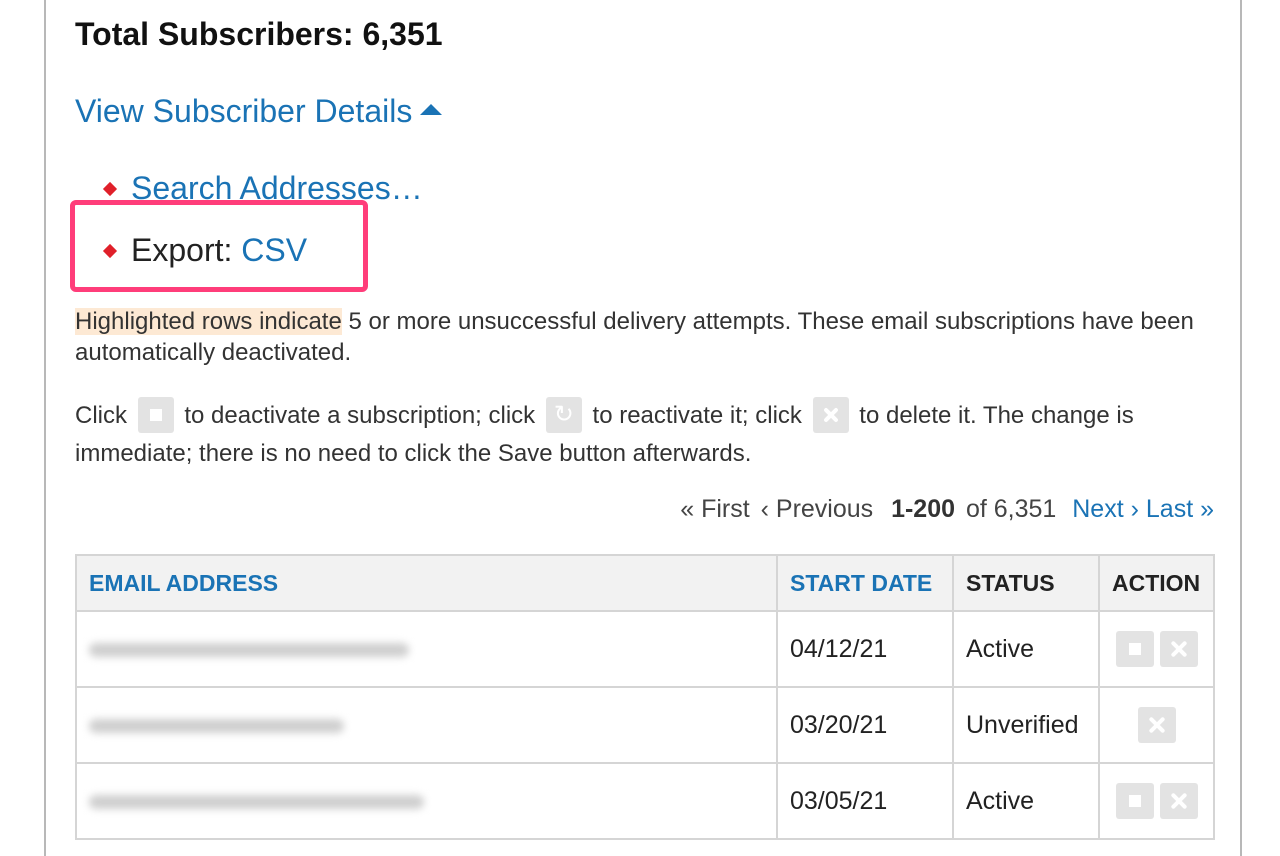 This screenshot has width=1280, height=856. Describe the element at coordinates (1026, 583) in the screenshot. I see `column-header-status: STATUS` at that location.